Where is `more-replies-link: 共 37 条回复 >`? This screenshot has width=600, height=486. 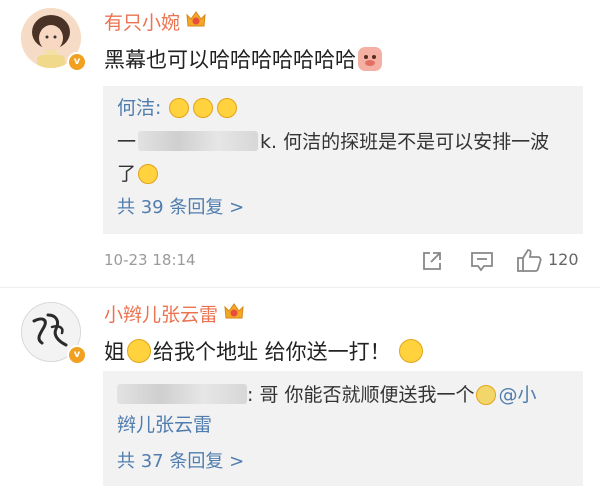 more-replies-link: 共 37 条回复 > is located at coordinates (180, 462).